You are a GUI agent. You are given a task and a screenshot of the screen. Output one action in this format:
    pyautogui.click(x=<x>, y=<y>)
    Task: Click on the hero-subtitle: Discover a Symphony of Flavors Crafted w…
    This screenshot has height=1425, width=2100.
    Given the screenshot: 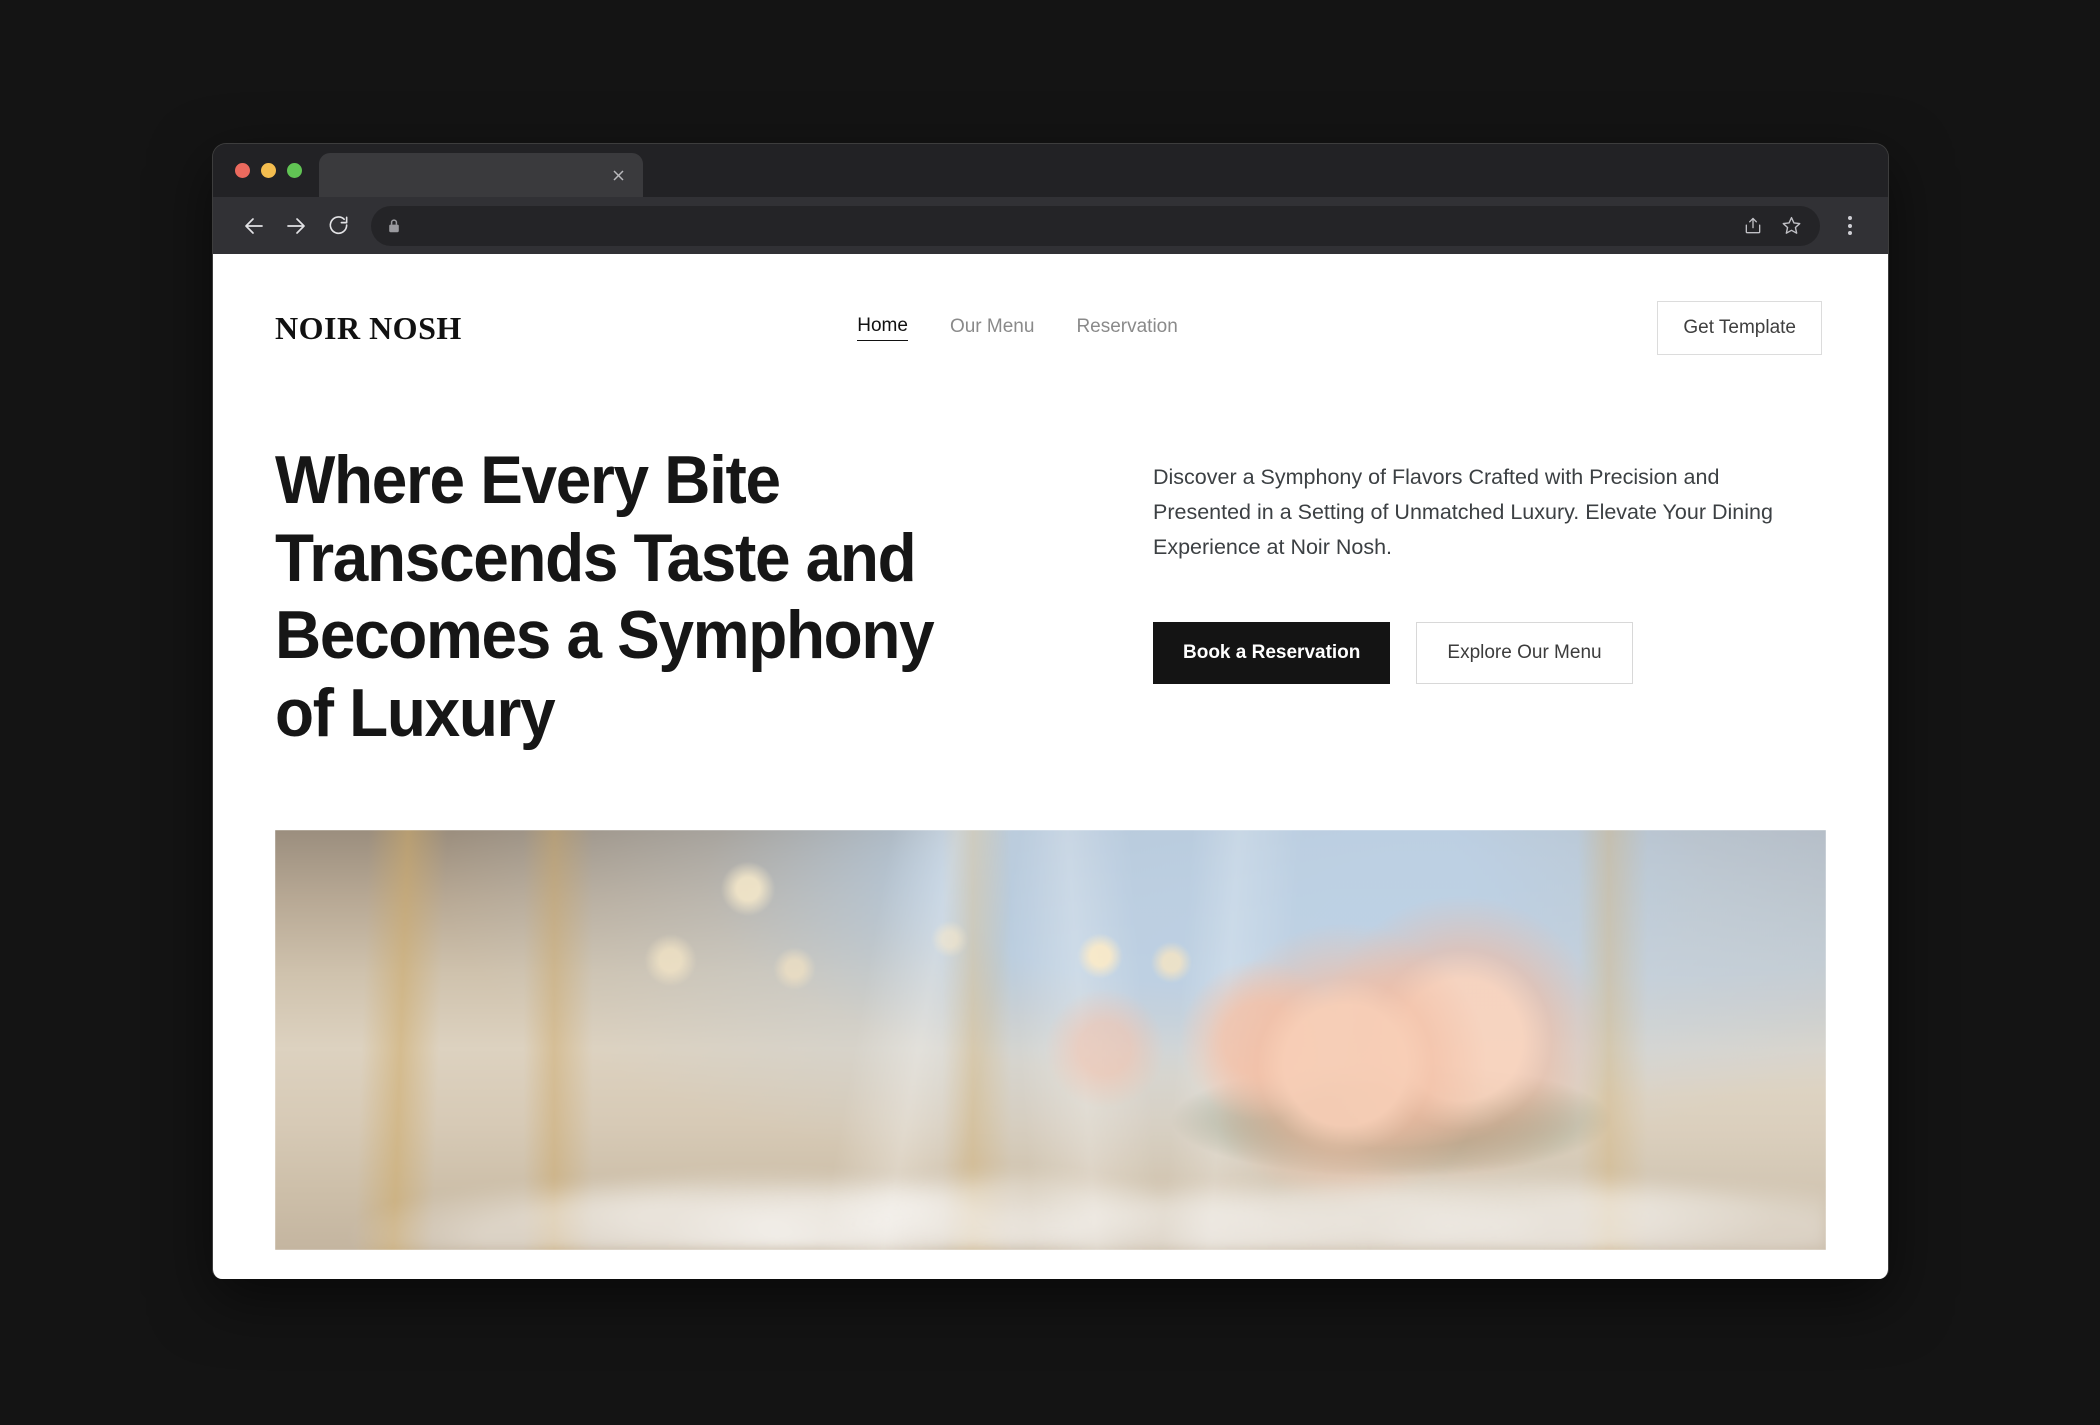 What is the action you would take?
    pyautogui.click(x=1463, y=512)
    